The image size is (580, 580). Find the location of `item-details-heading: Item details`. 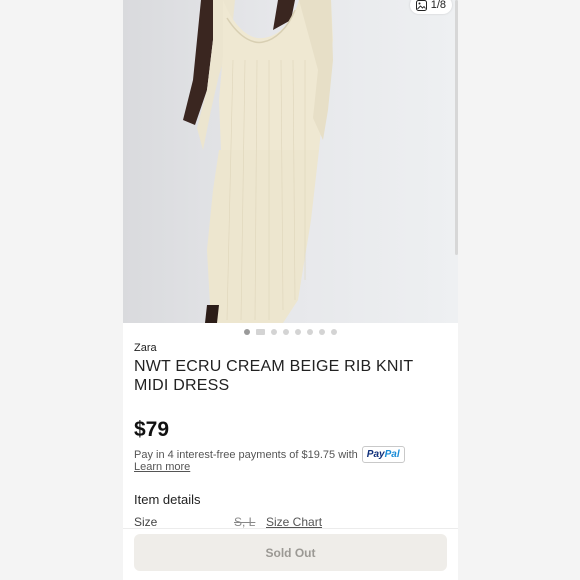

item-details-heading: Item details is located at coordinates (167, 499).